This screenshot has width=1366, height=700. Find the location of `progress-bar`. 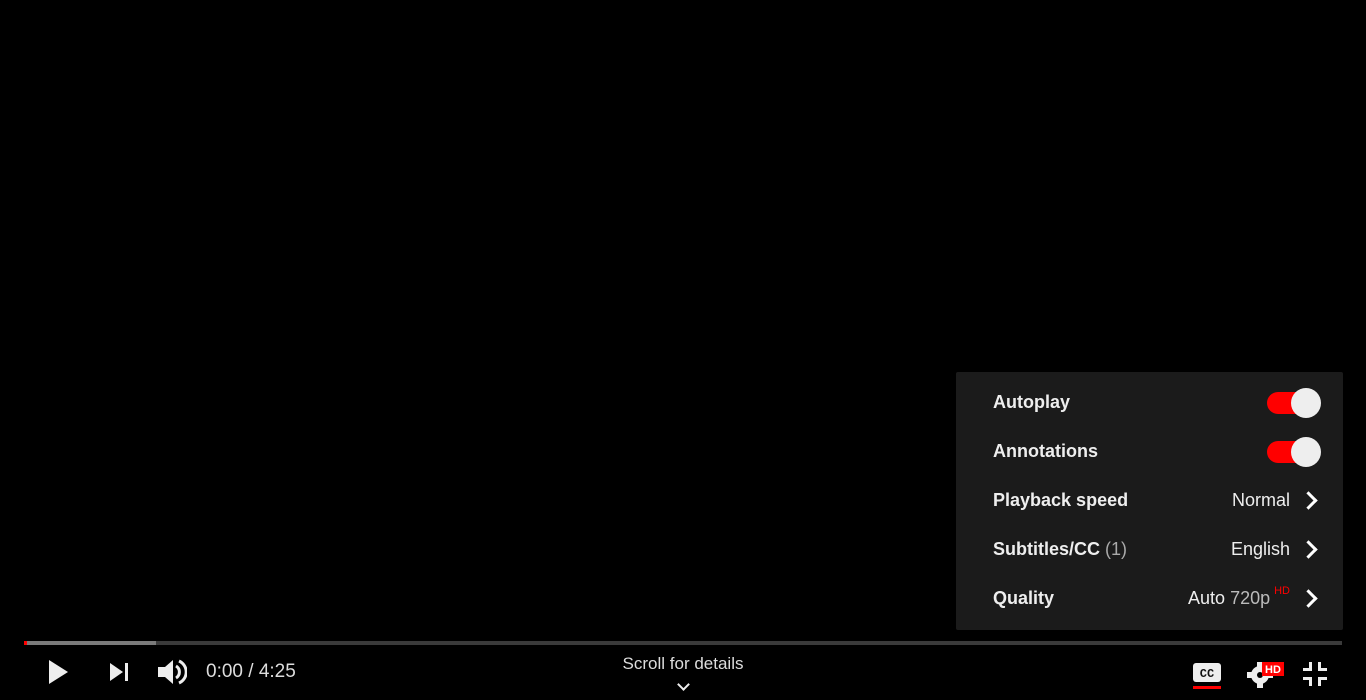

progress-bar is located at coordinates (683, 643).